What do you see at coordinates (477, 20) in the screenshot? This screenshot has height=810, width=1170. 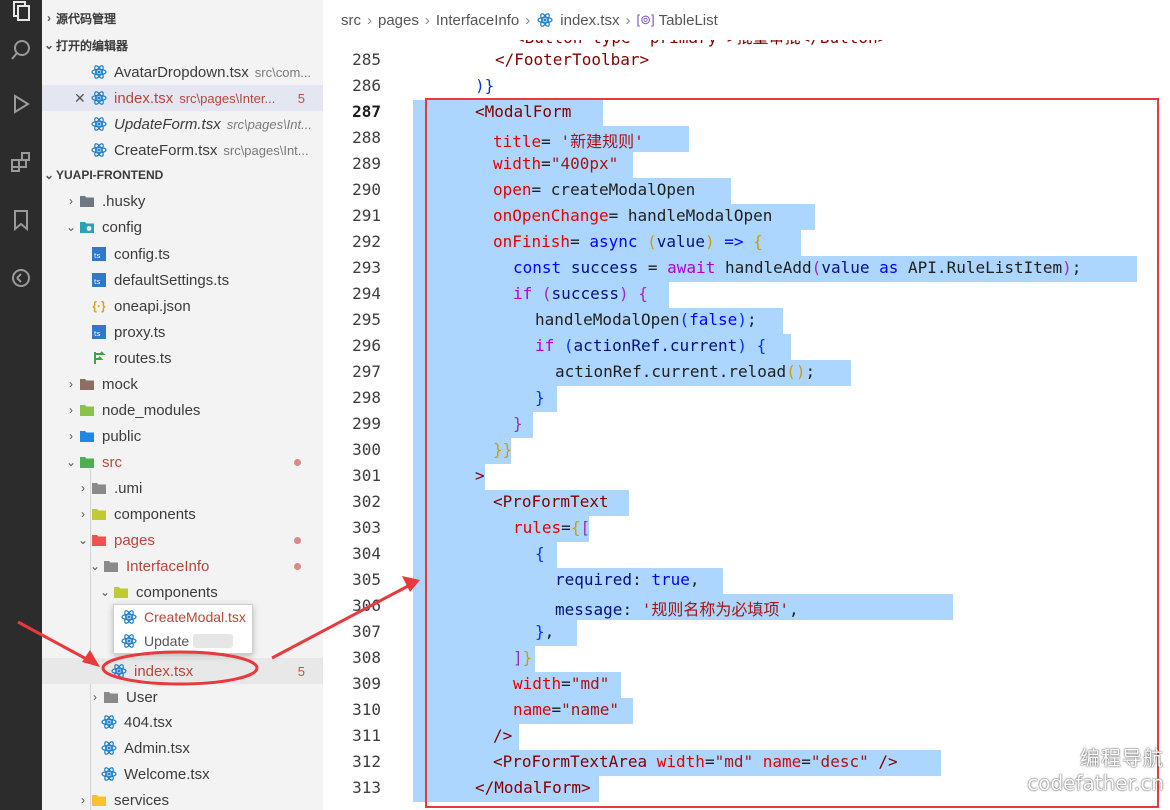 I see `breadcrumb-item: InterfaceInfo` at bounding box center [477, 20].